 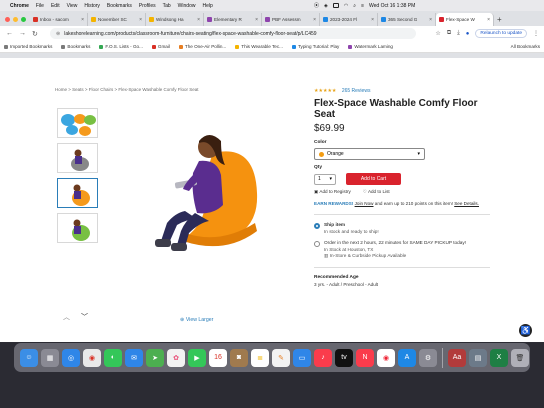 I want to click on chrome-icon: ◉, so click(x=92, y=357).